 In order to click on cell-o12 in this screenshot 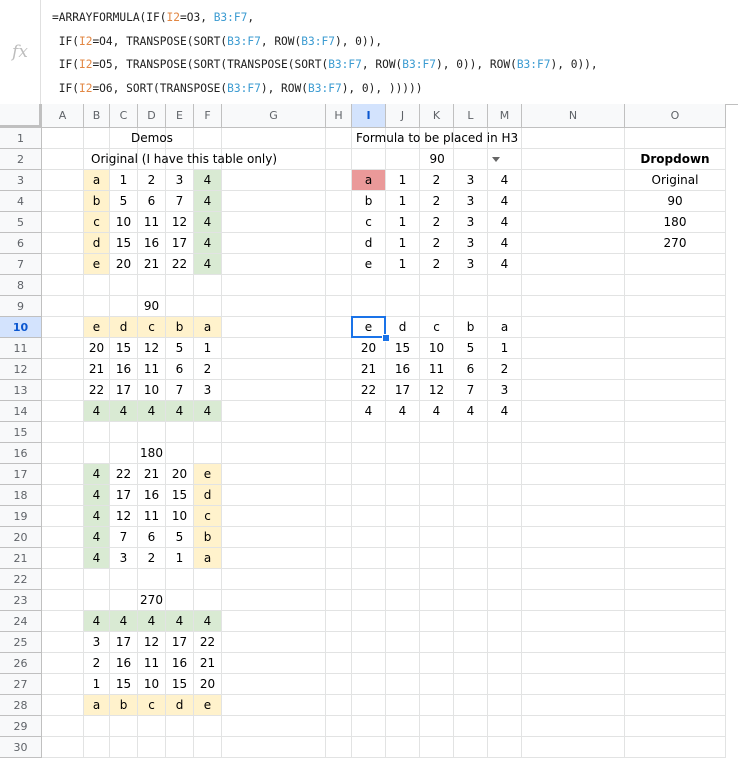, I will do `click(675, 369)`.